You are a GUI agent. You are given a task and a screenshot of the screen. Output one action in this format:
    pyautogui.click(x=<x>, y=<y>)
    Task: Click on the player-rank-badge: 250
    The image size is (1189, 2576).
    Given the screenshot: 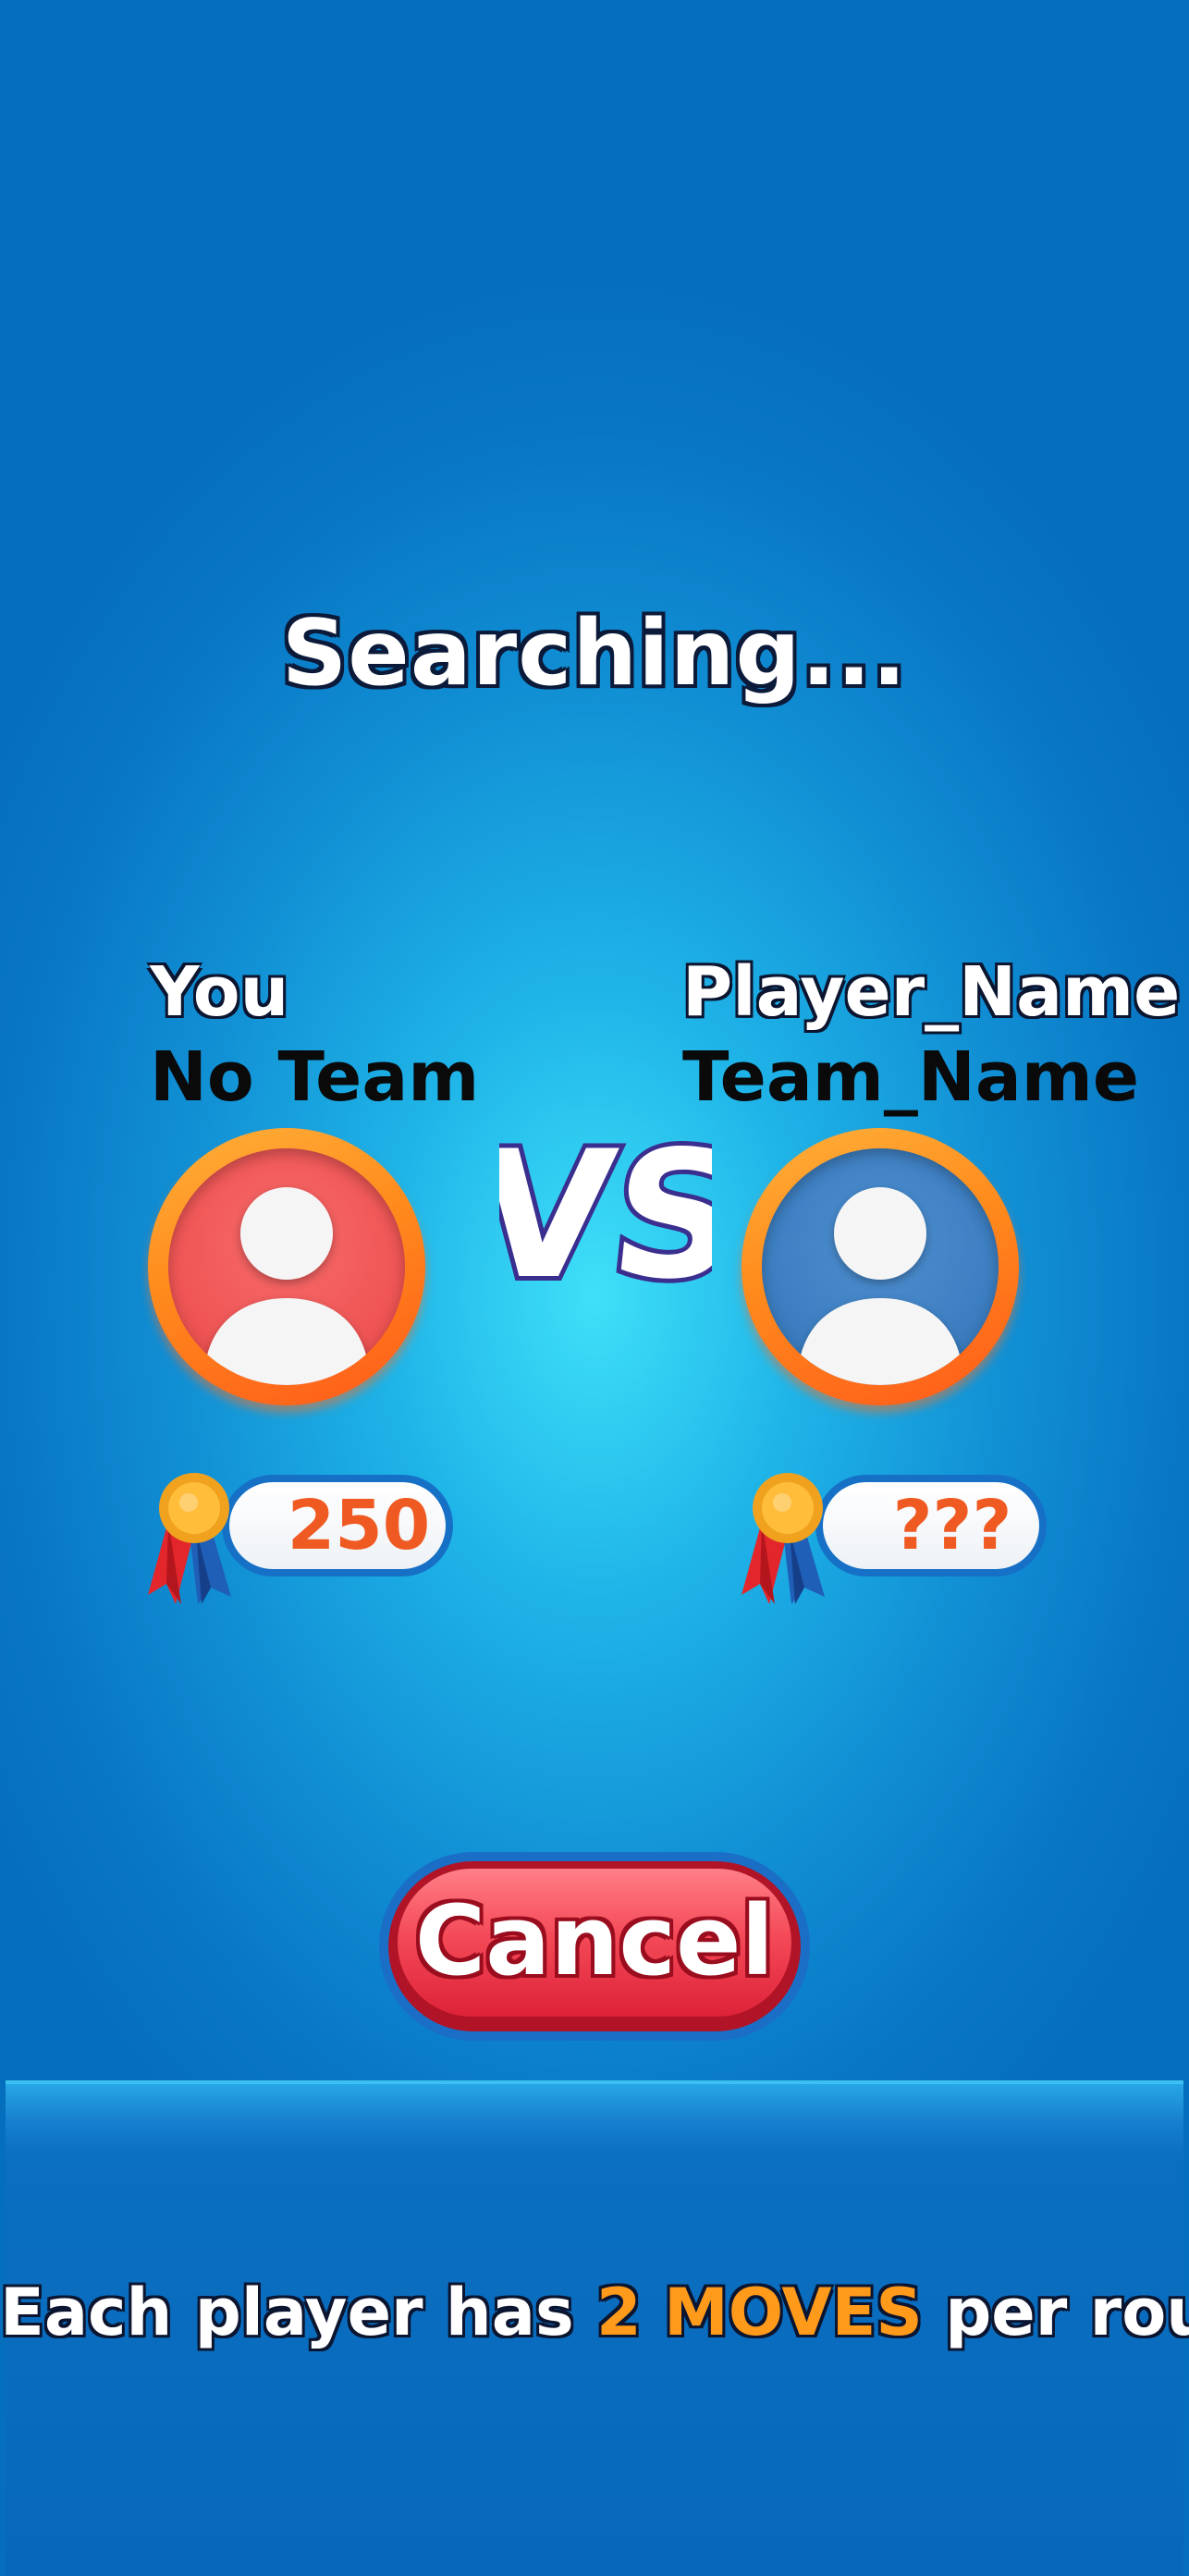 What is the action you would take?
    pyautogui.click(x=337, y=1525)
    